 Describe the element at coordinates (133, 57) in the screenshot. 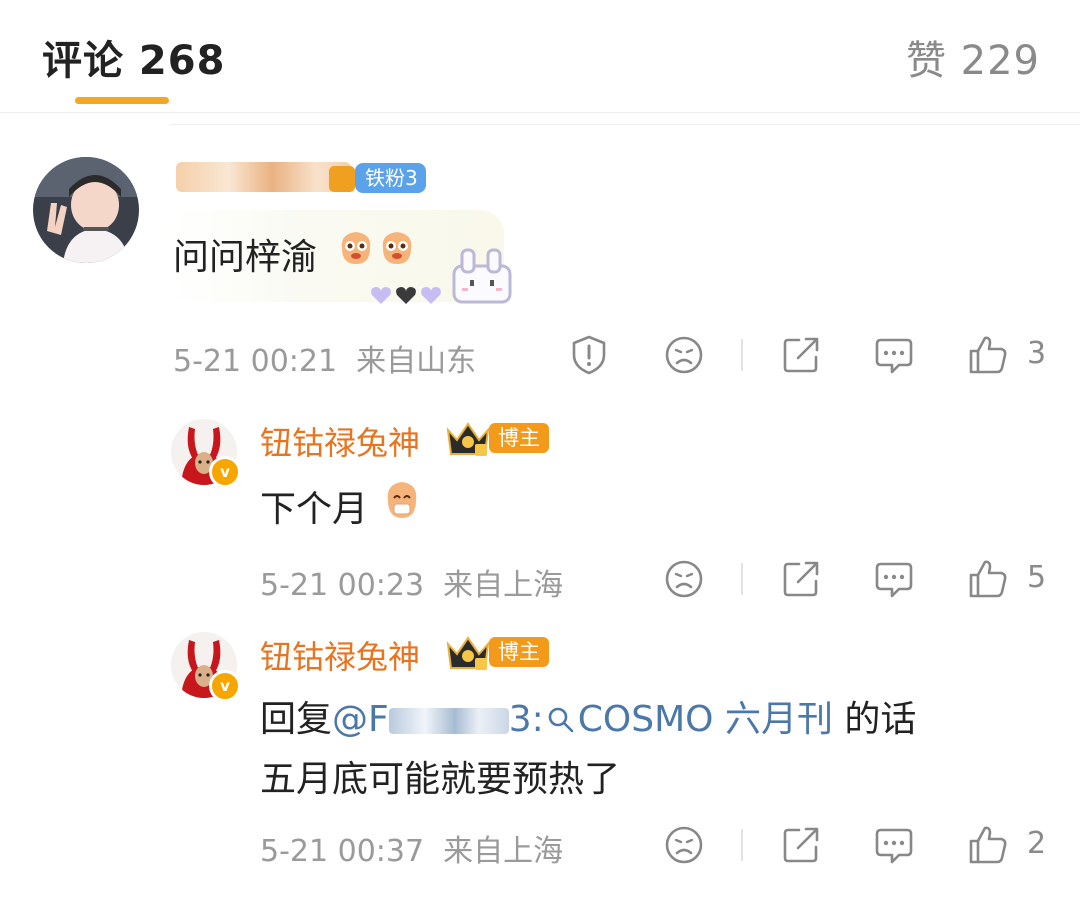

I see `tab-comments: 评论 268` at that location.